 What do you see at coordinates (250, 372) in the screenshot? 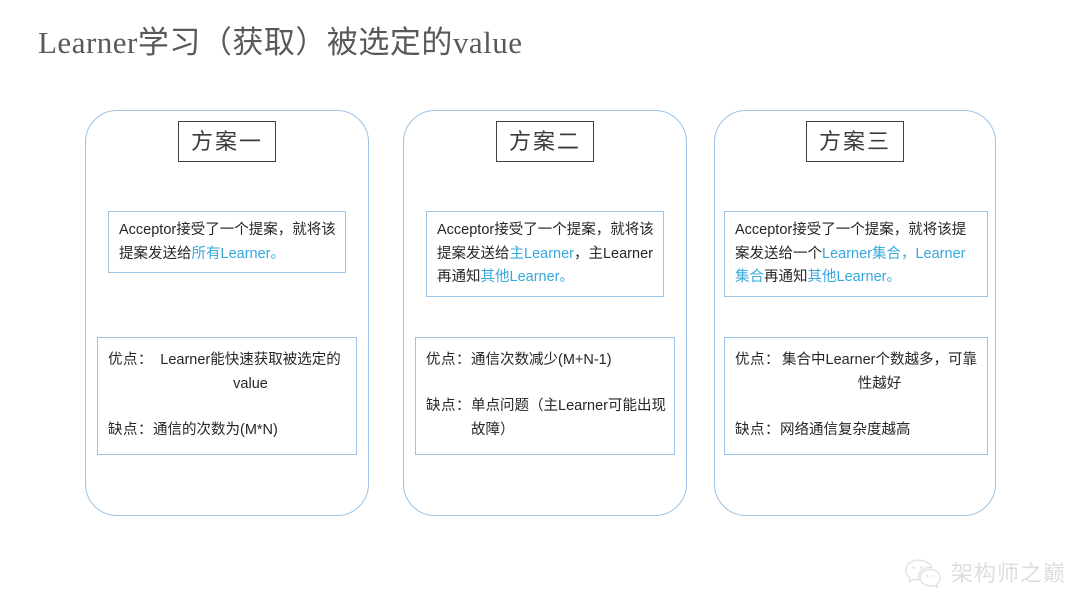
I see `scheme-card-1-pros-value: Learner能快速获取被选定的value` at bounding box center [250, 372].